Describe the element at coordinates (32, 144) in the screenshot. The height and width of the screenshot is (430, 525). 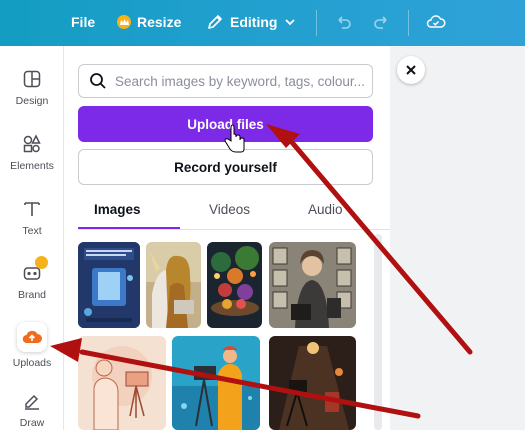
I see `elements-icon` at that location.